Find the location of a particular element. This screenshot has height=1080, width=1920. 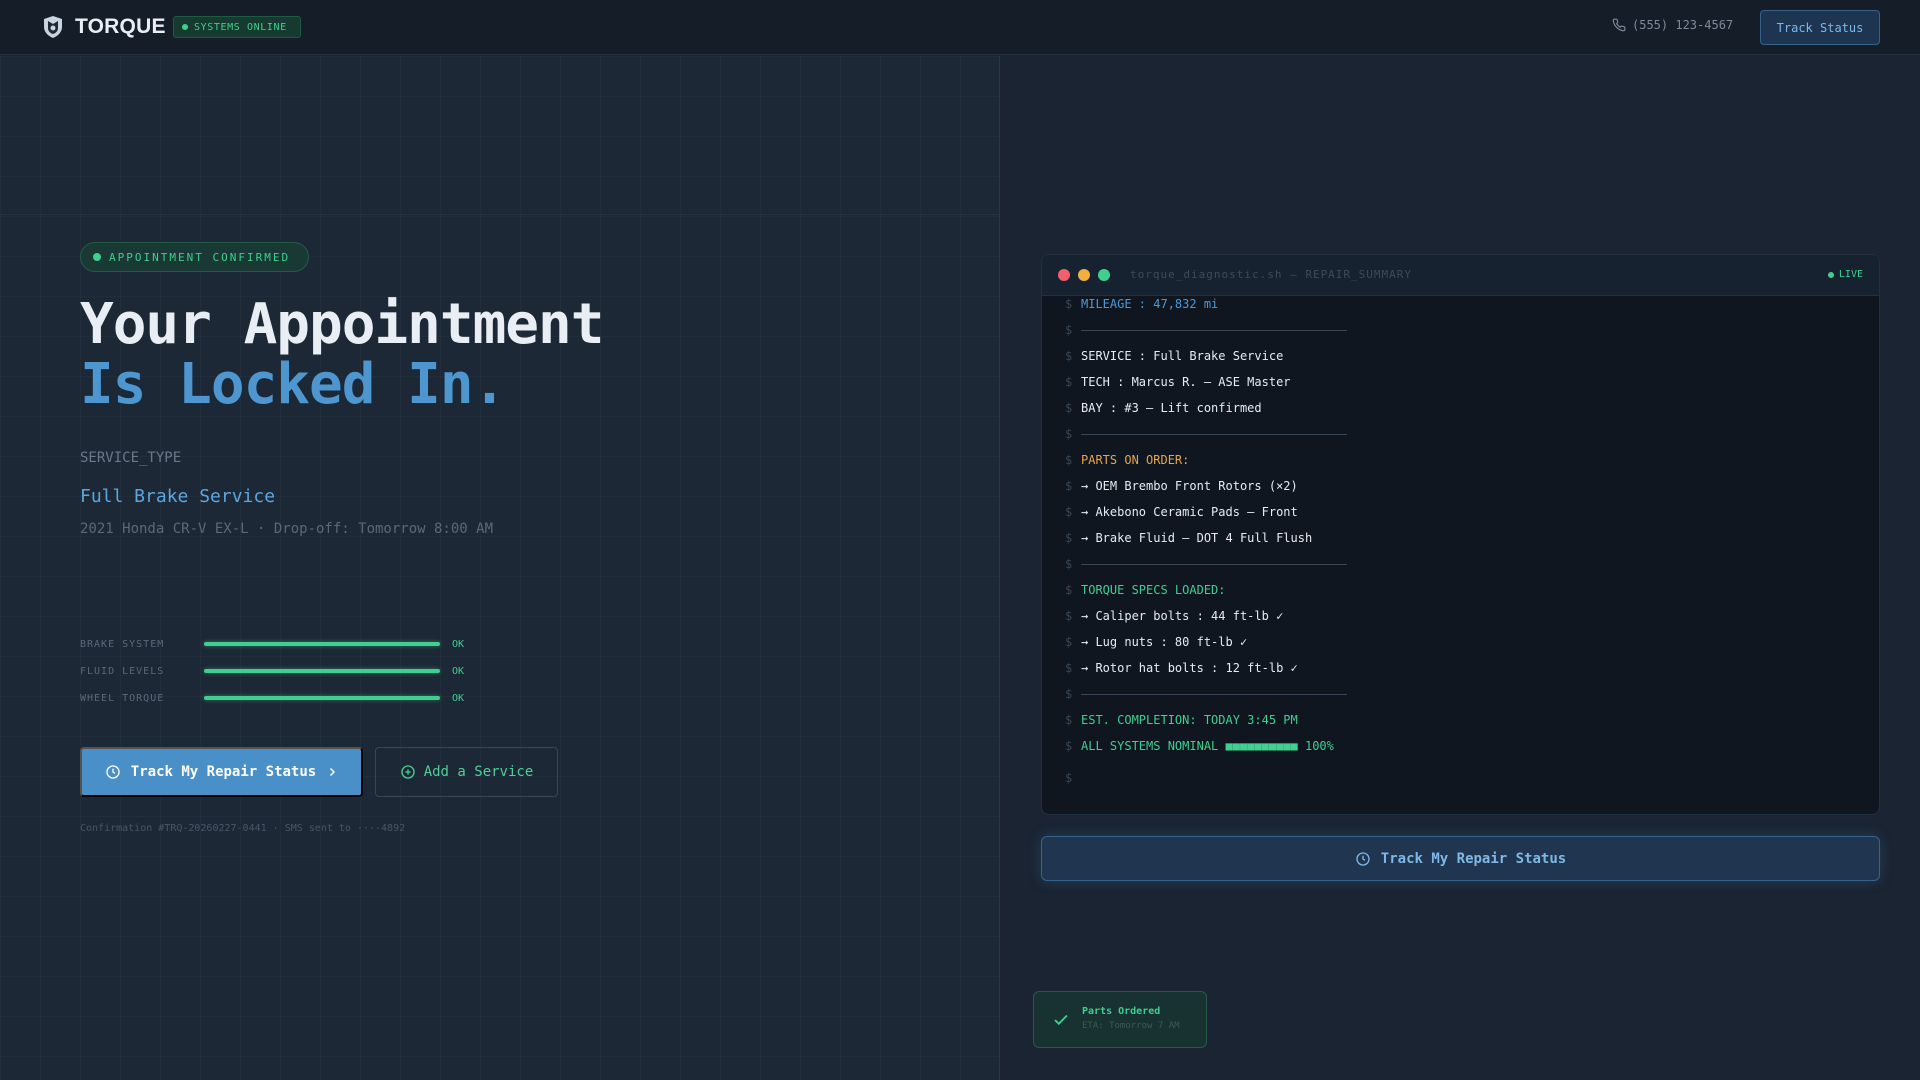

spec-line: → Rotor hat bolts : 12 ft-lb ✓ is located at coordinates (1189, 668).